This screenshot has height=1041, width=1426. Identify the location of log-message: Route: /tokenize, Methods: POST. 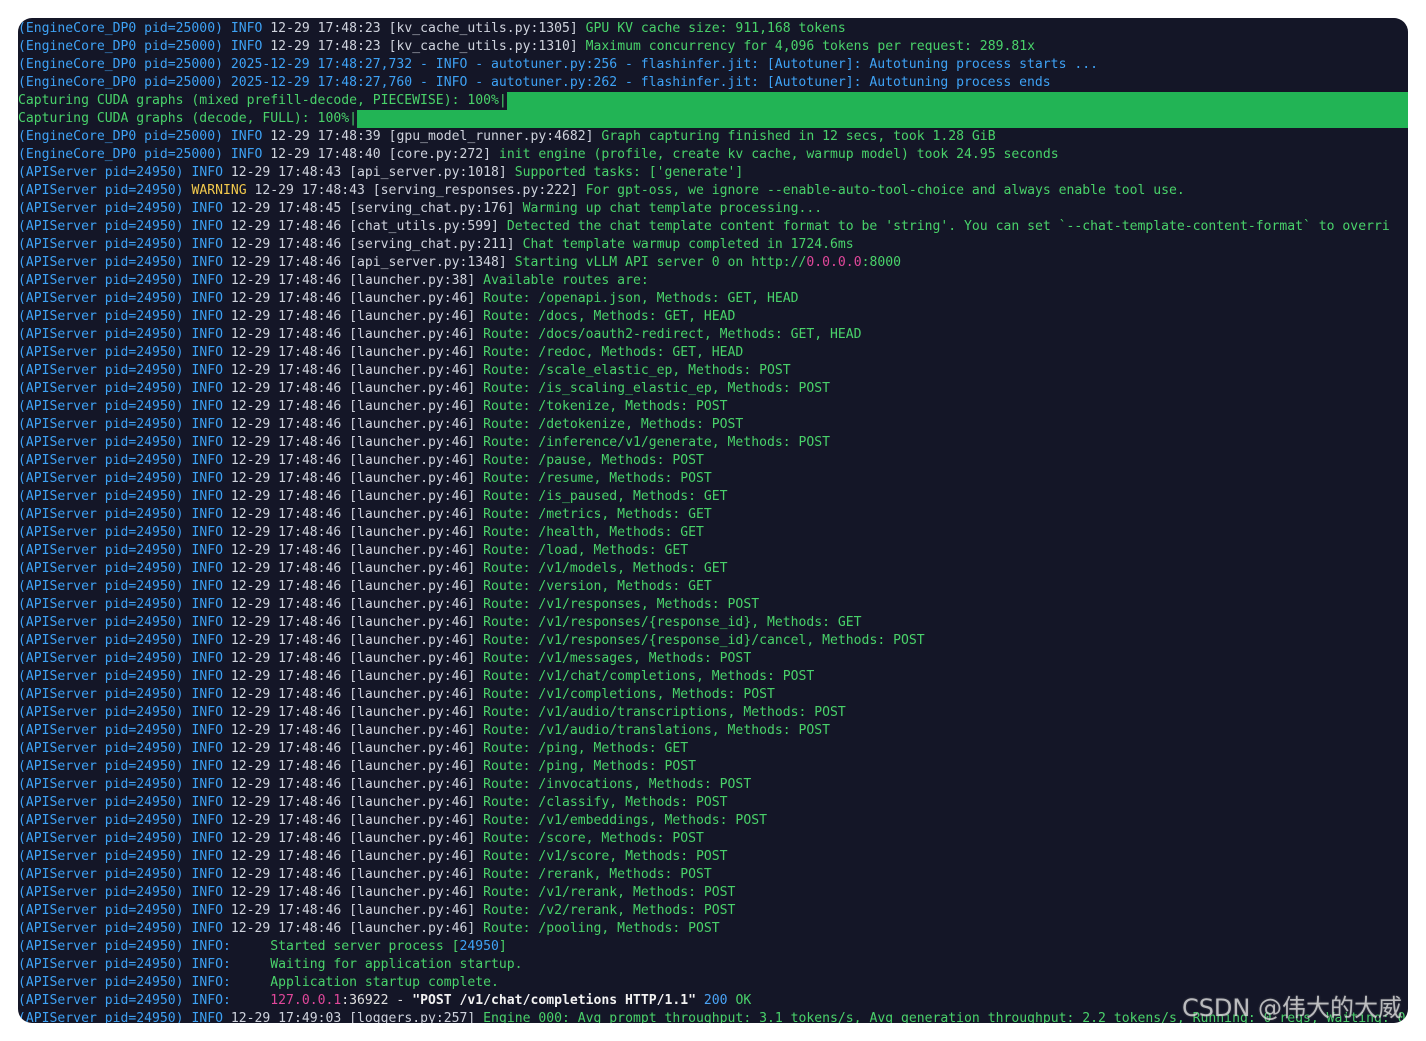
(605, 406).